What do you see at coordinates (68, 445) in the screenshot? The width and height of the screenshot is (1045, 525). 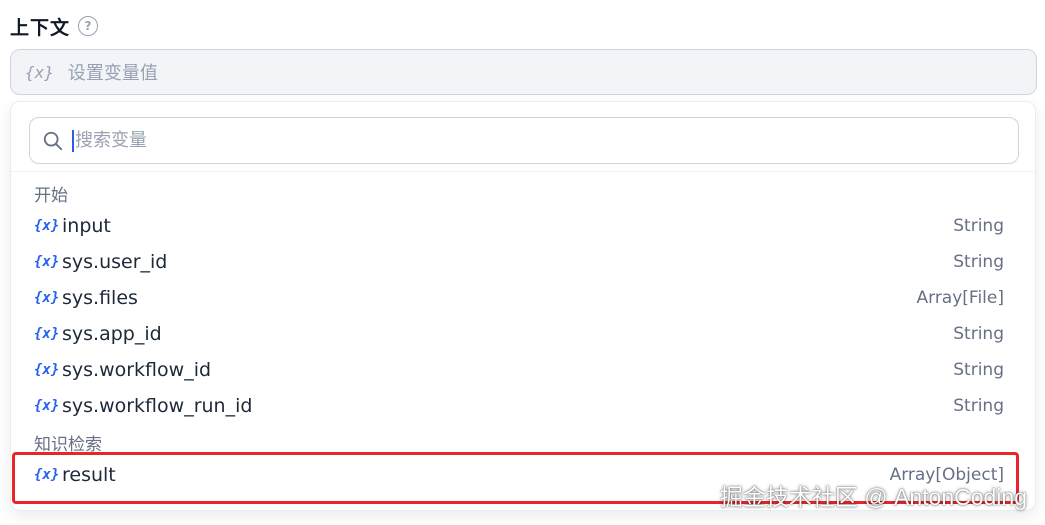 I see `group-title-knowledge-retrieval: 知识检索` at bounding box center [68, 445].